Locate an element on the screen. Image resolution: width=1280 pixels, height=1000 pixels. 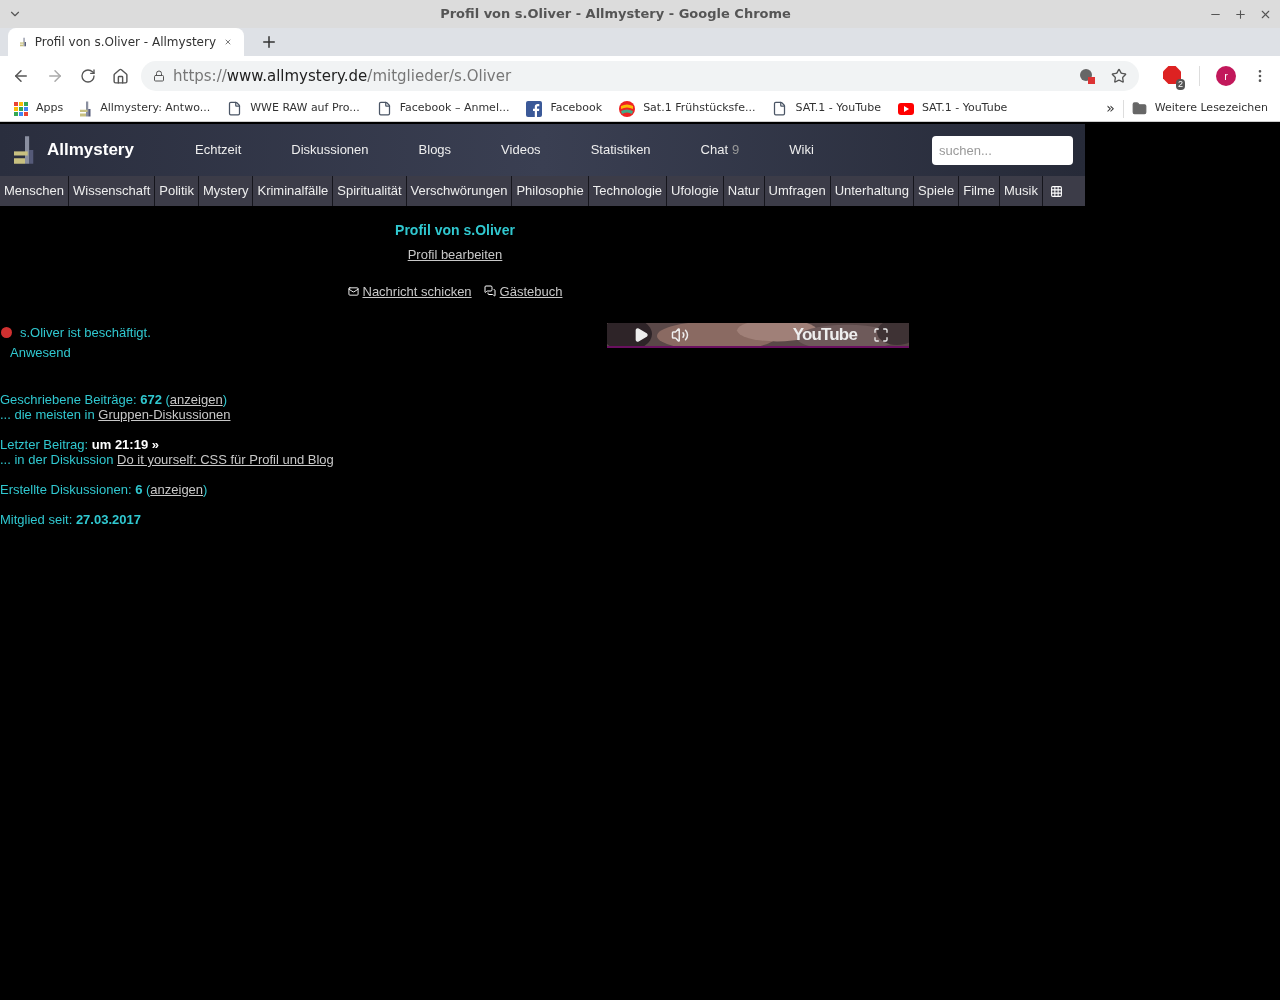
category-tab: Kriminalfälle is located at coordinates (293, 191).